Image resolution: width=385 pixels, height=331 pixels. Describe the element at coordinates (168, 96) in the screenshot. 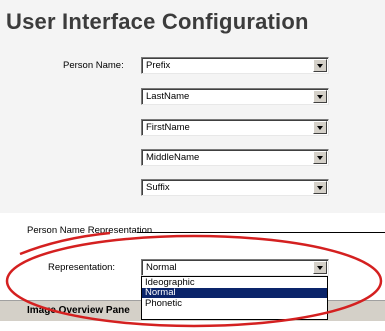

I see `lastname-select-value: LastName` at that location.